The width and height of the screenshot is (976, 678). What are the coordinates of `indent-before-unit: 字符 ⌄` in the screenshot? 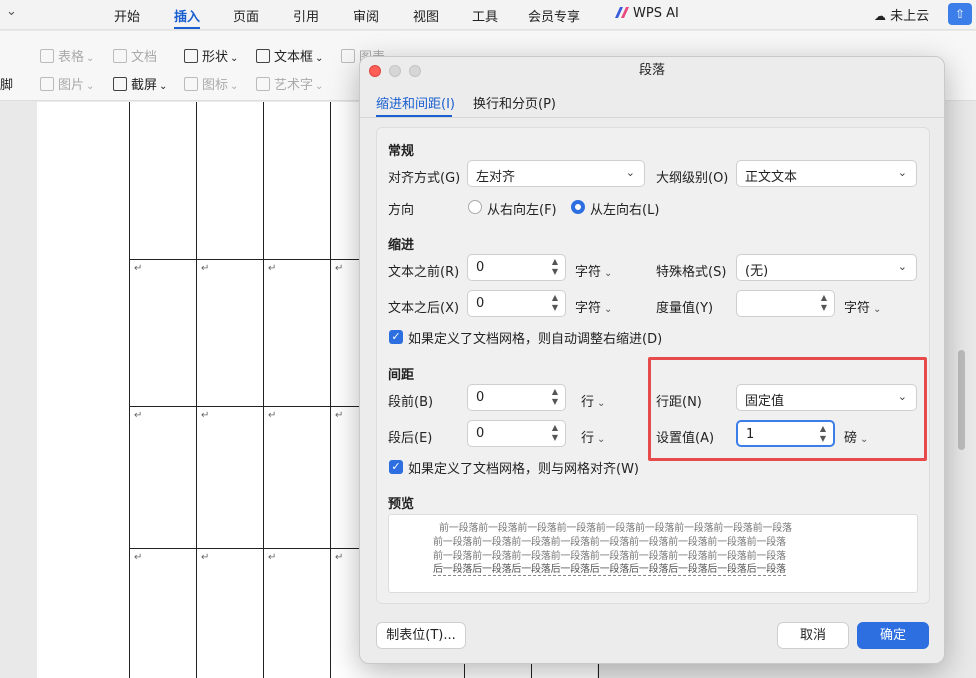 It's located at (593, 270).